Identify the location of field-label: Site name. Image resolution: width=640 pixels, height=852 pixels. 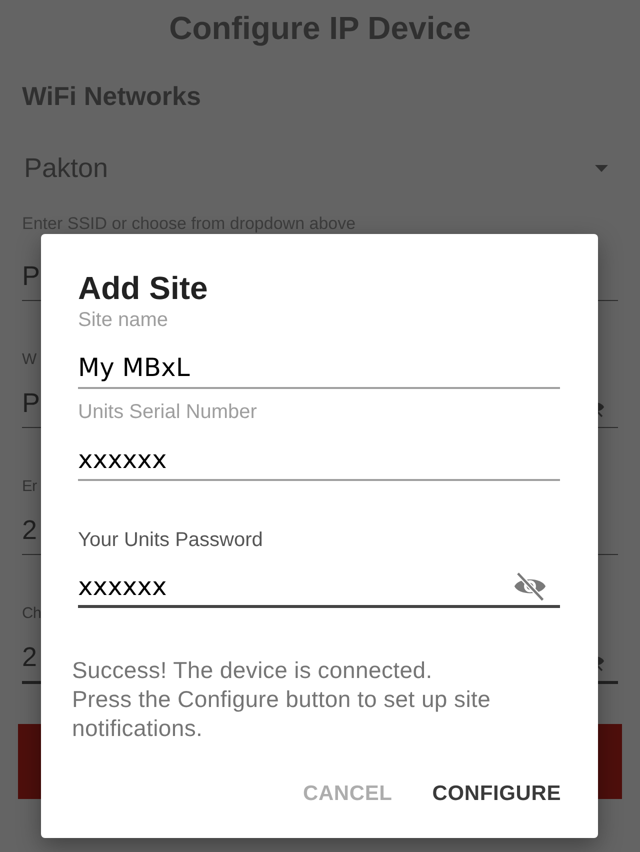
(123, 320).